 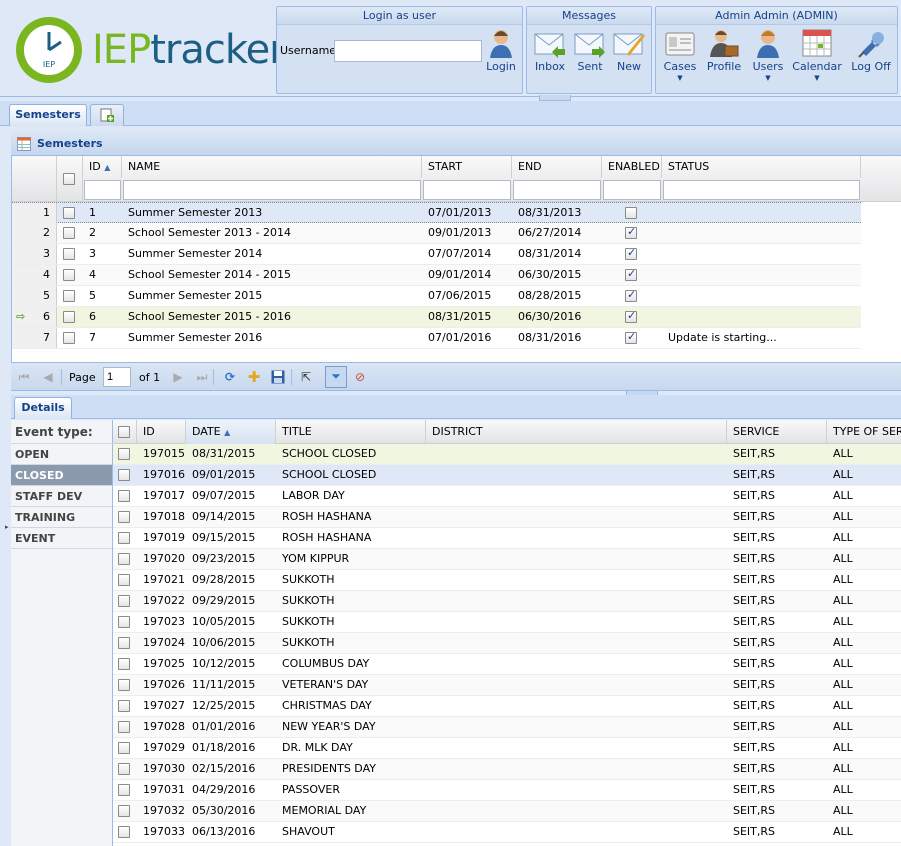 What do you see at coordinates (230, 377) in the screenshot?
I see `refresh-icon: ⟳` at bounding box center [230, 377].